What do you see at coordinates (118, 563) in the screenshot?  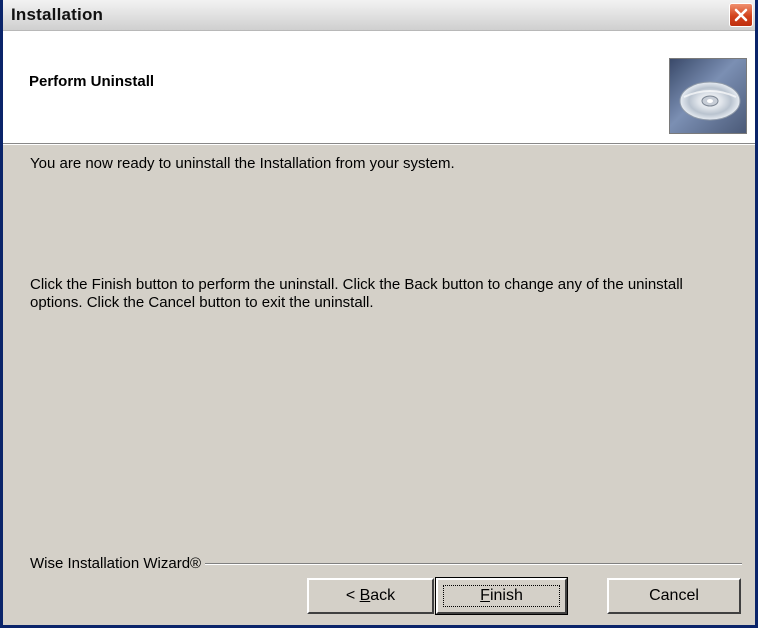 I see `wizard-brand-label: Wise Installation Wizard®` at bounding box center [118, 563].